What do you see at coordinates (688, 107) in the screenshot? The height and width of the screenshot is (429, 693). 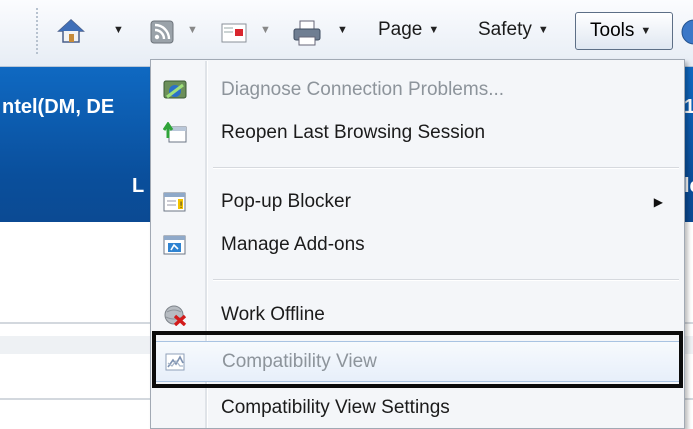 I see `banner-right-text: 1` at bounding box center [688, 107].